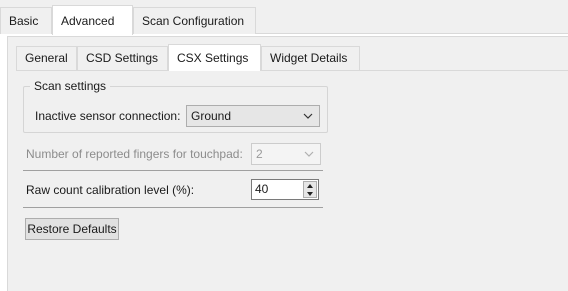 The image size is (568, 291). What do you see at coordinates (253, 116) in the screenshot?
I see `inactive-sensor-select: Ground` at bounding box center [253, 116].